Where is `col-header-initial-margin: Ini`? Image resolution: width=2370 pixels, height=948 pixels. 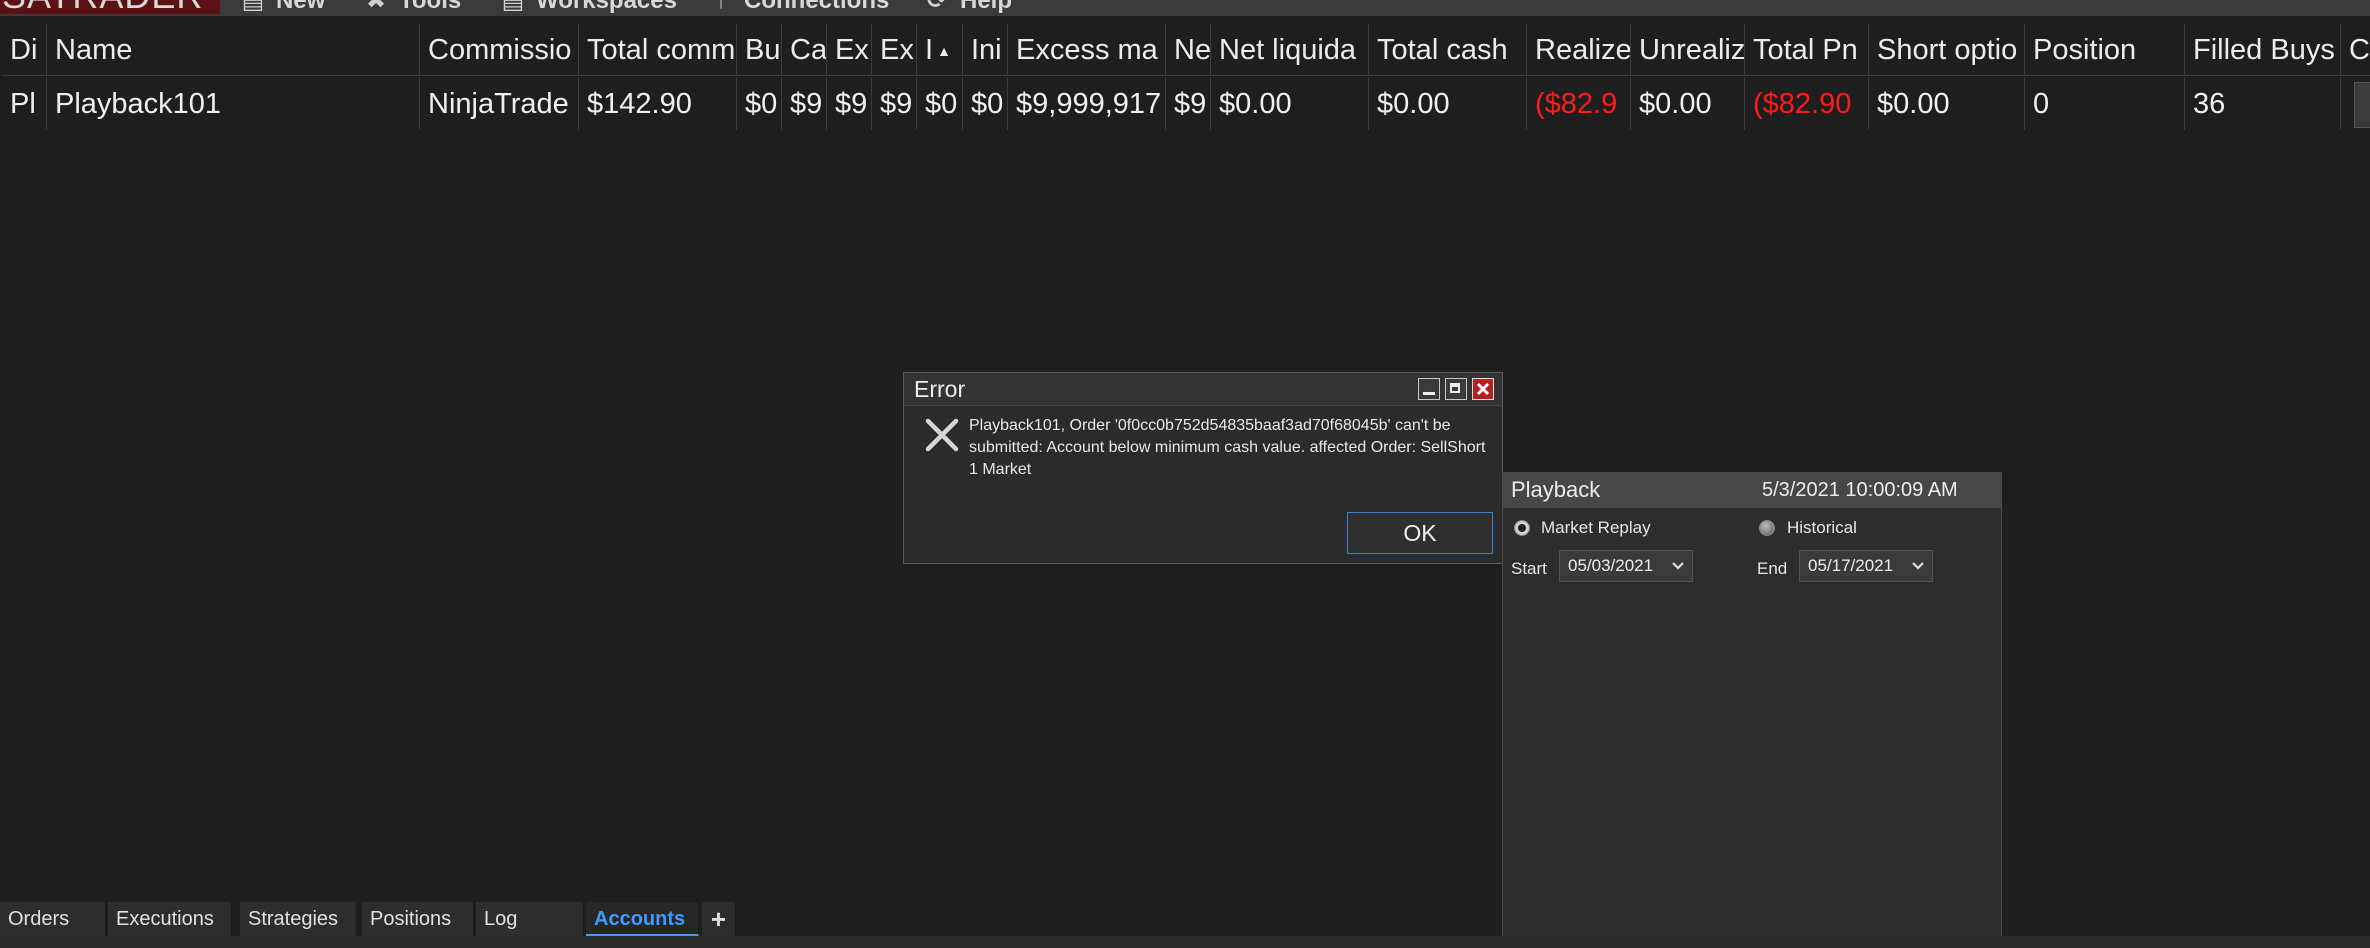 col-header-initial-margin: Ini is located at coordinates (985, 50).